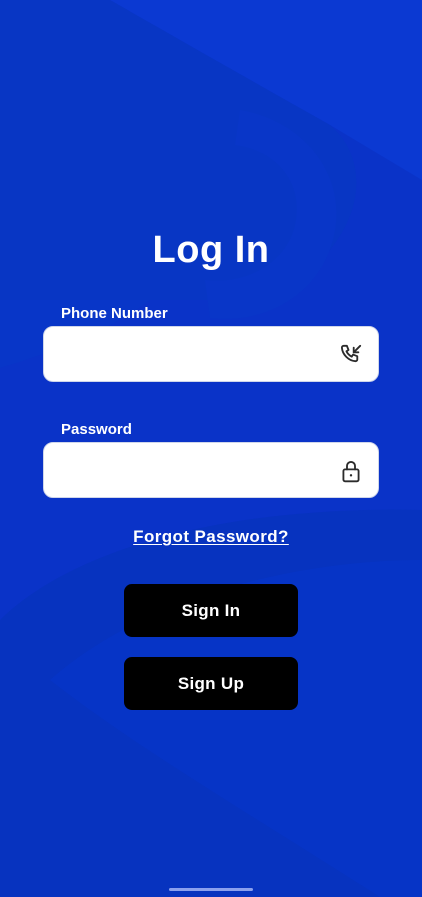 This screenshot has height=897, width=422. I want to click on forgot-password-row: Forgot Password?, so click(211, 537).